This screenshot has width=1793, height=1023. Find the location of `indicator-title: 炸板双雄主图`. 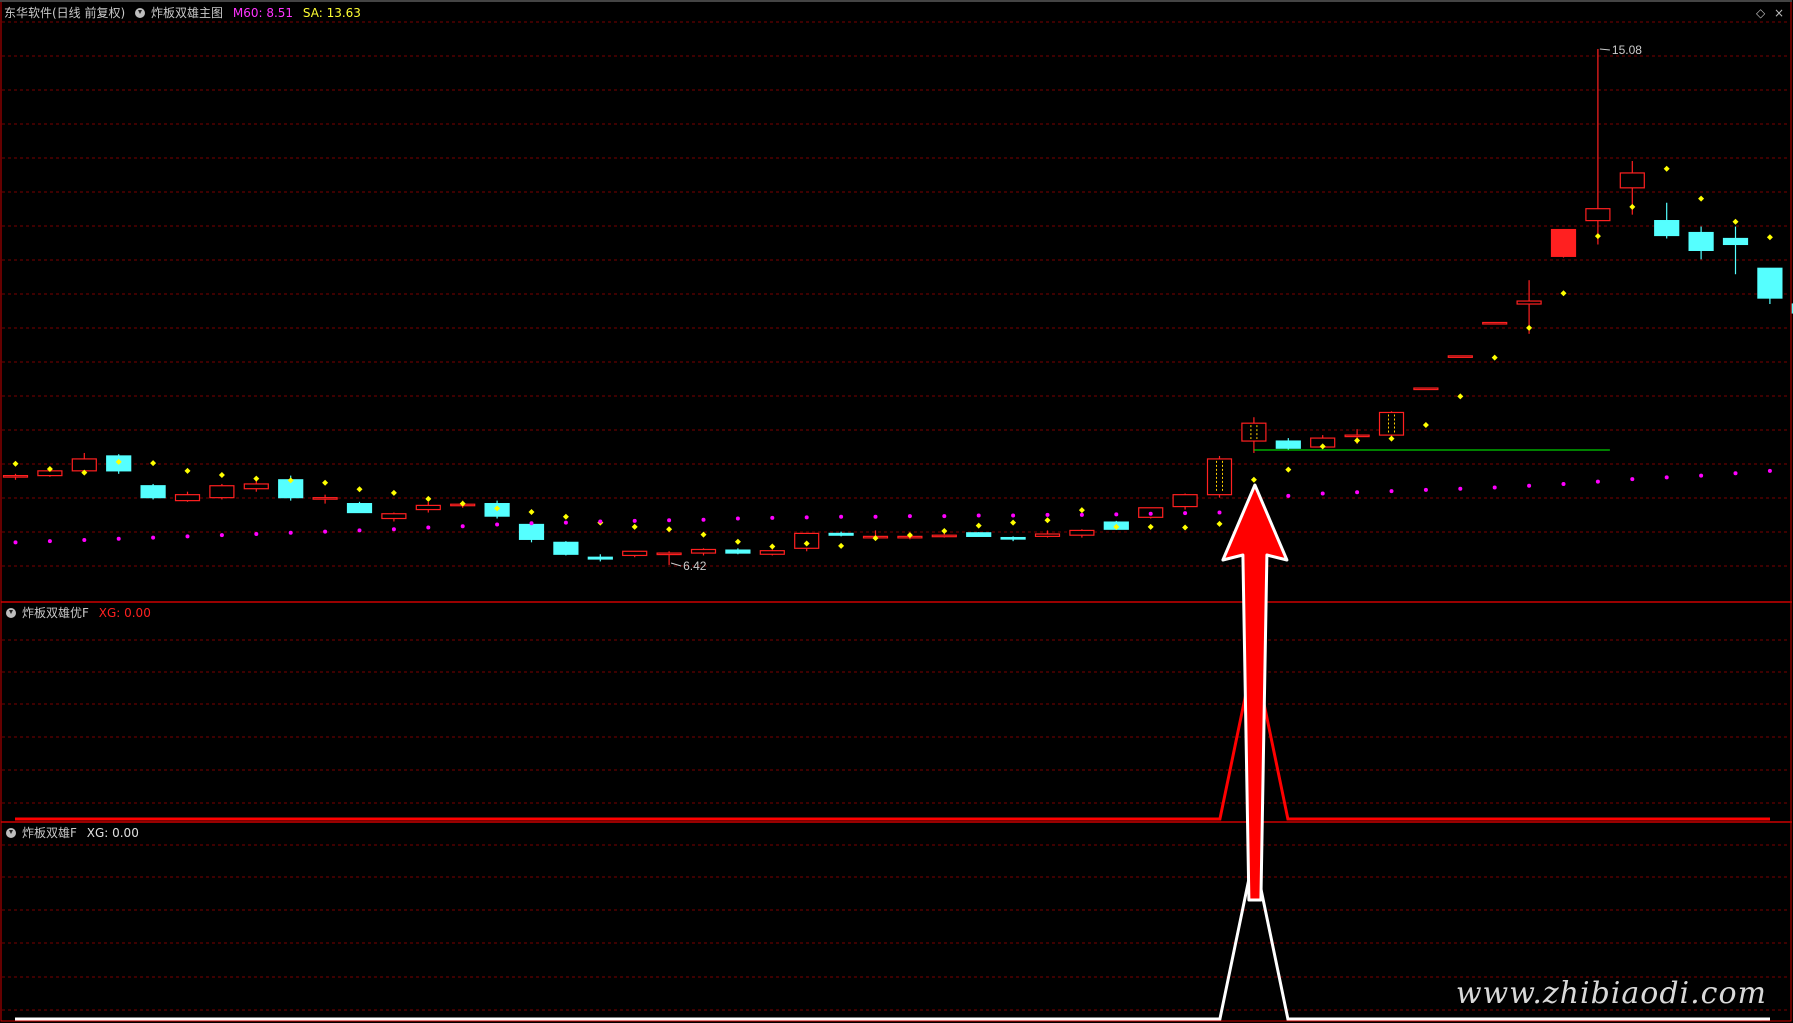

indicator-title: 炸板双雄主图 is located at coordinates (187, 13).